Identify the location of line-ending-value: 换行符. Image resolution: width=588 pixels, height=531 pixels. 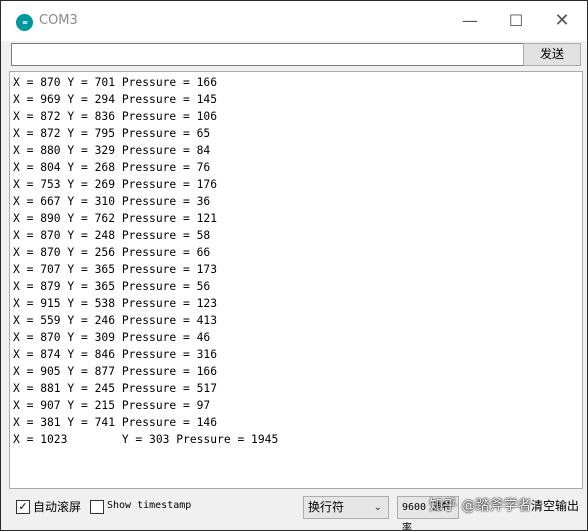
(326, 507).